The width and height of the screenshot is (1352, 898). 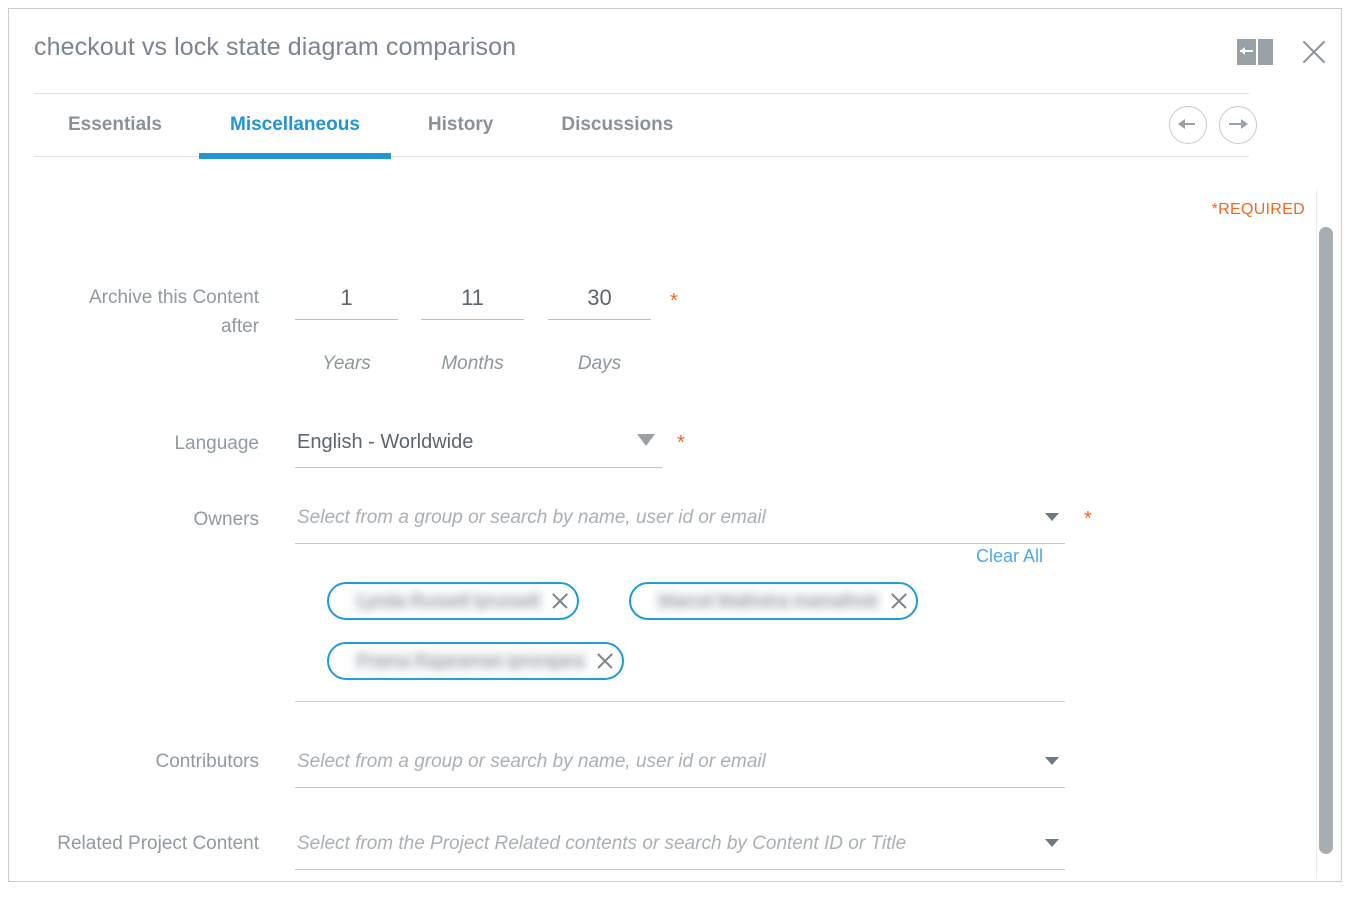 I want to click on collapse-icon-right-pane, so click(x=1265, y=52).